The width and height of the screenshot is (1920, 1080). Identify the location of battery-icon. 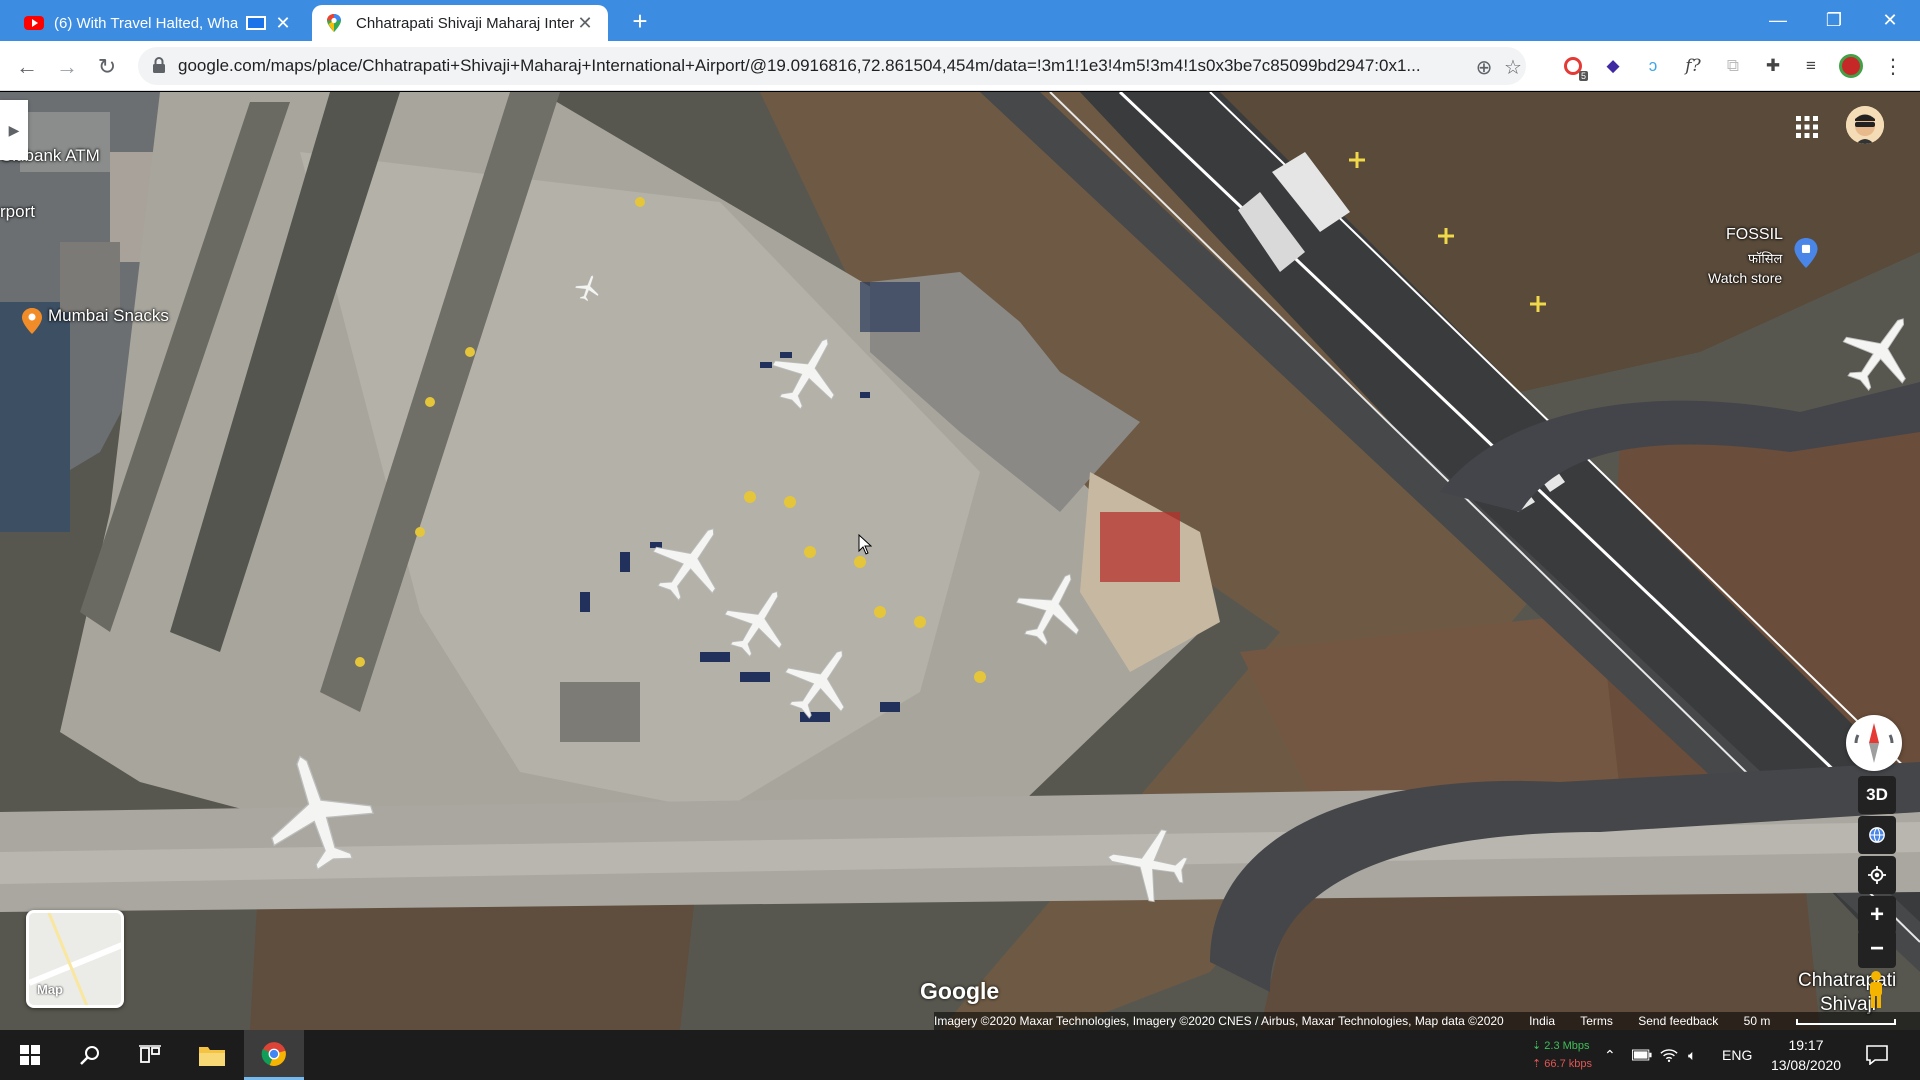
(1642, 1055).